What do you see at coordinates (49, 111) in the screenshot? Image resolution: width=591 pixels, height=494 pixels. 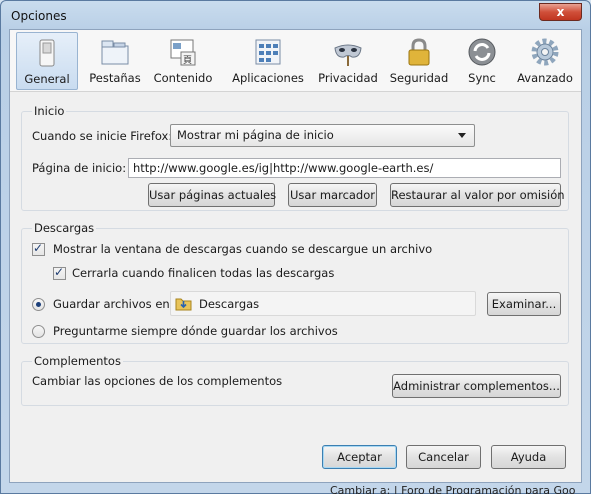 I see `group-title: Inicio` at bounding box center [49, 111].